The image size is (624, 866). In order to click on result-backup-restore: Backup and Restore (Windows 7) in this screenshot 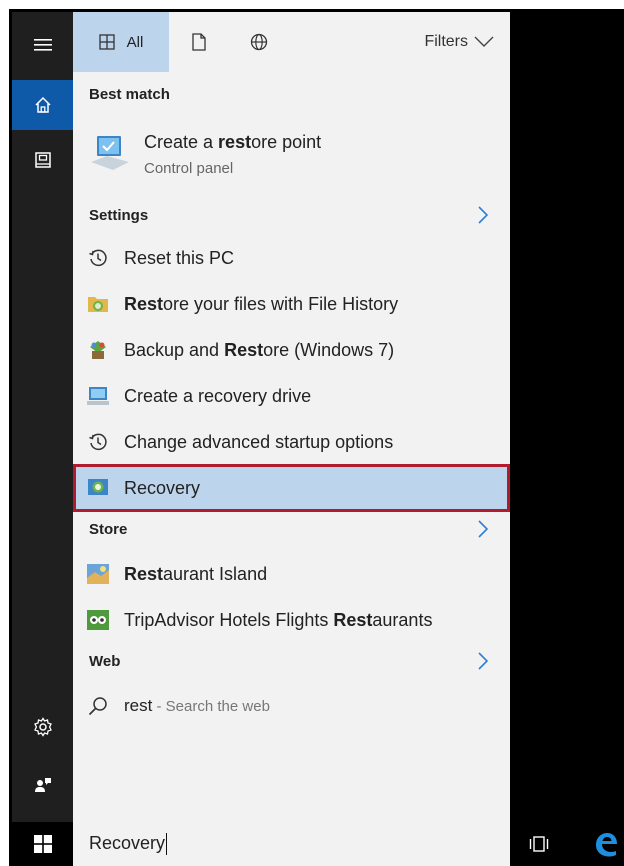, I will do `click(291, 350)`.